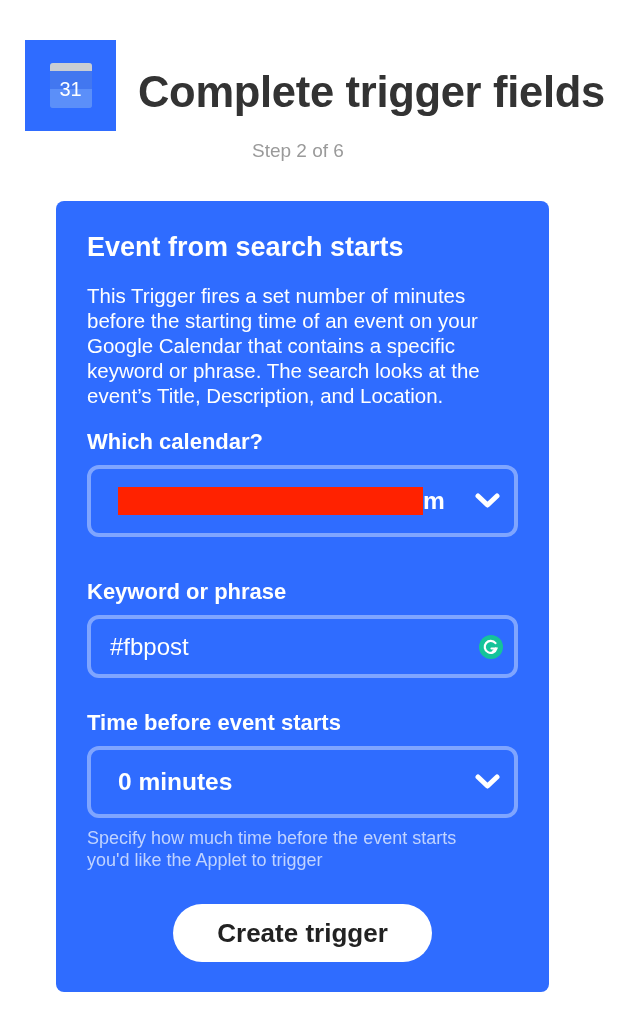  Describe the element at coordinates (371, 92) in the screenshot. I see `page-title: Complete trigger fields` at that location.